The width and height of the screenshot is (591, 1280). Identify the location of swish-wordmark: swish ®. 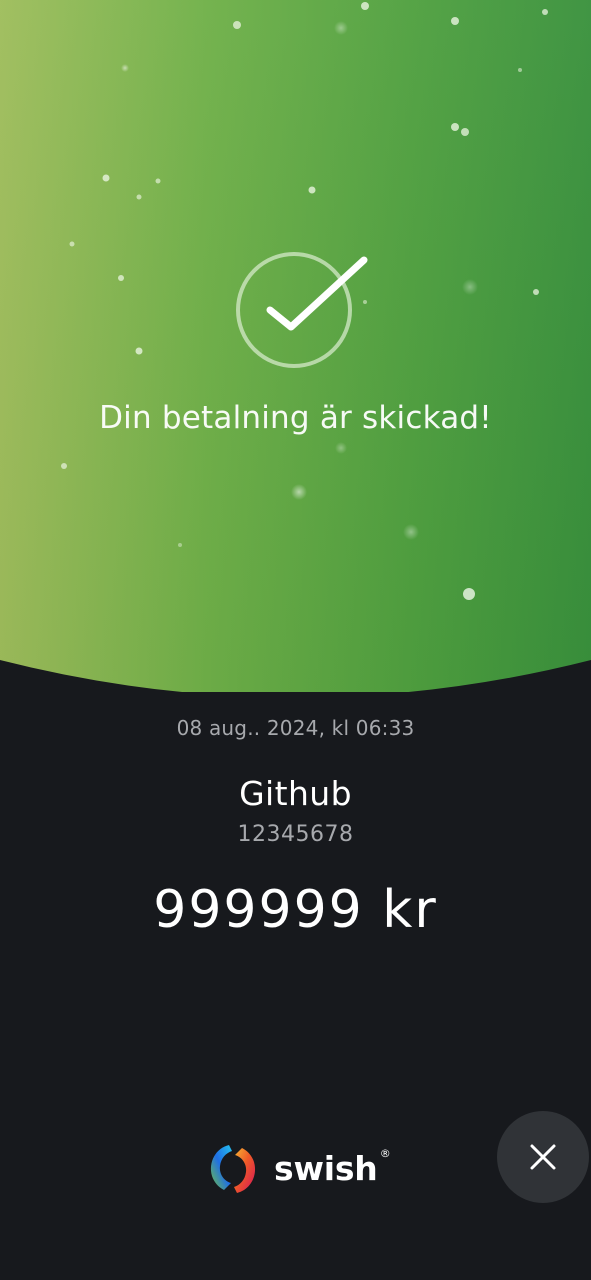
(332, 1169).